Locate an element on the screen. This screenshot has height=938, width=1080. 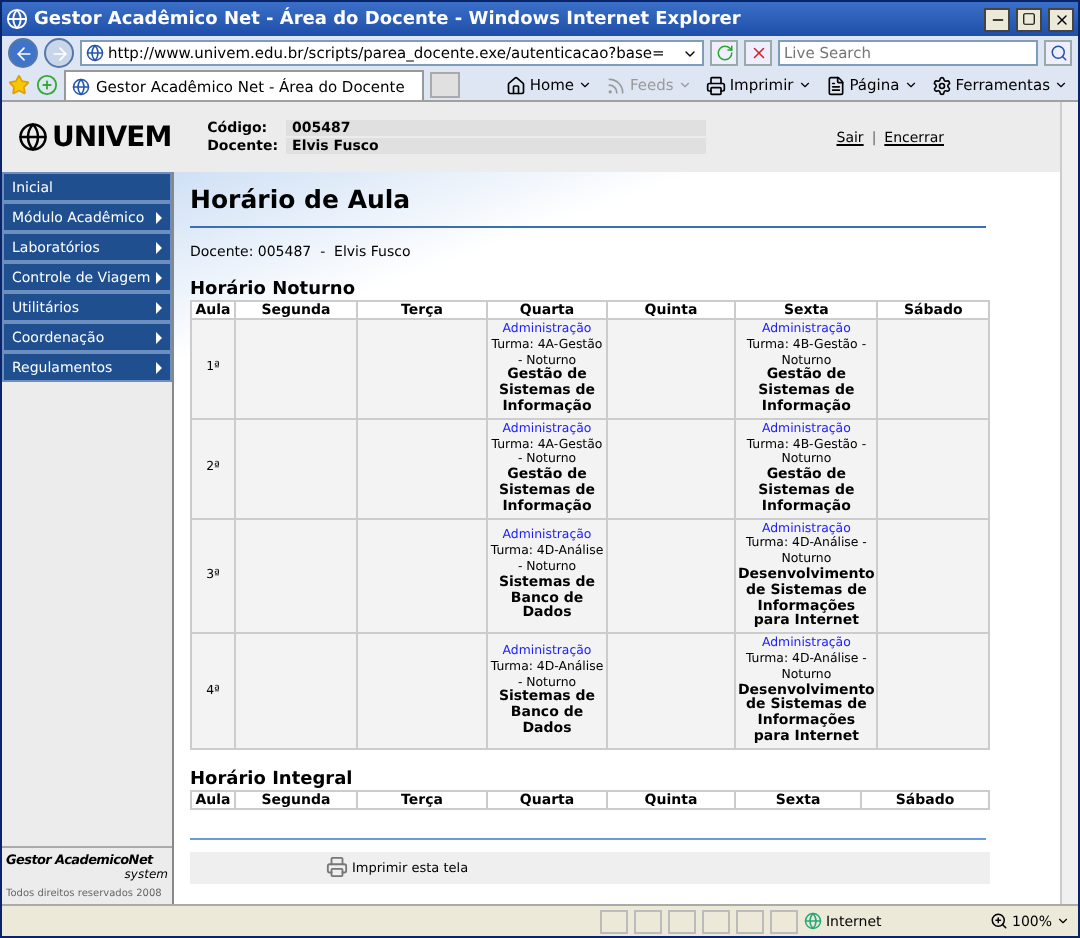
page-title: Horário de Aula is located at coordinates (301, 199).